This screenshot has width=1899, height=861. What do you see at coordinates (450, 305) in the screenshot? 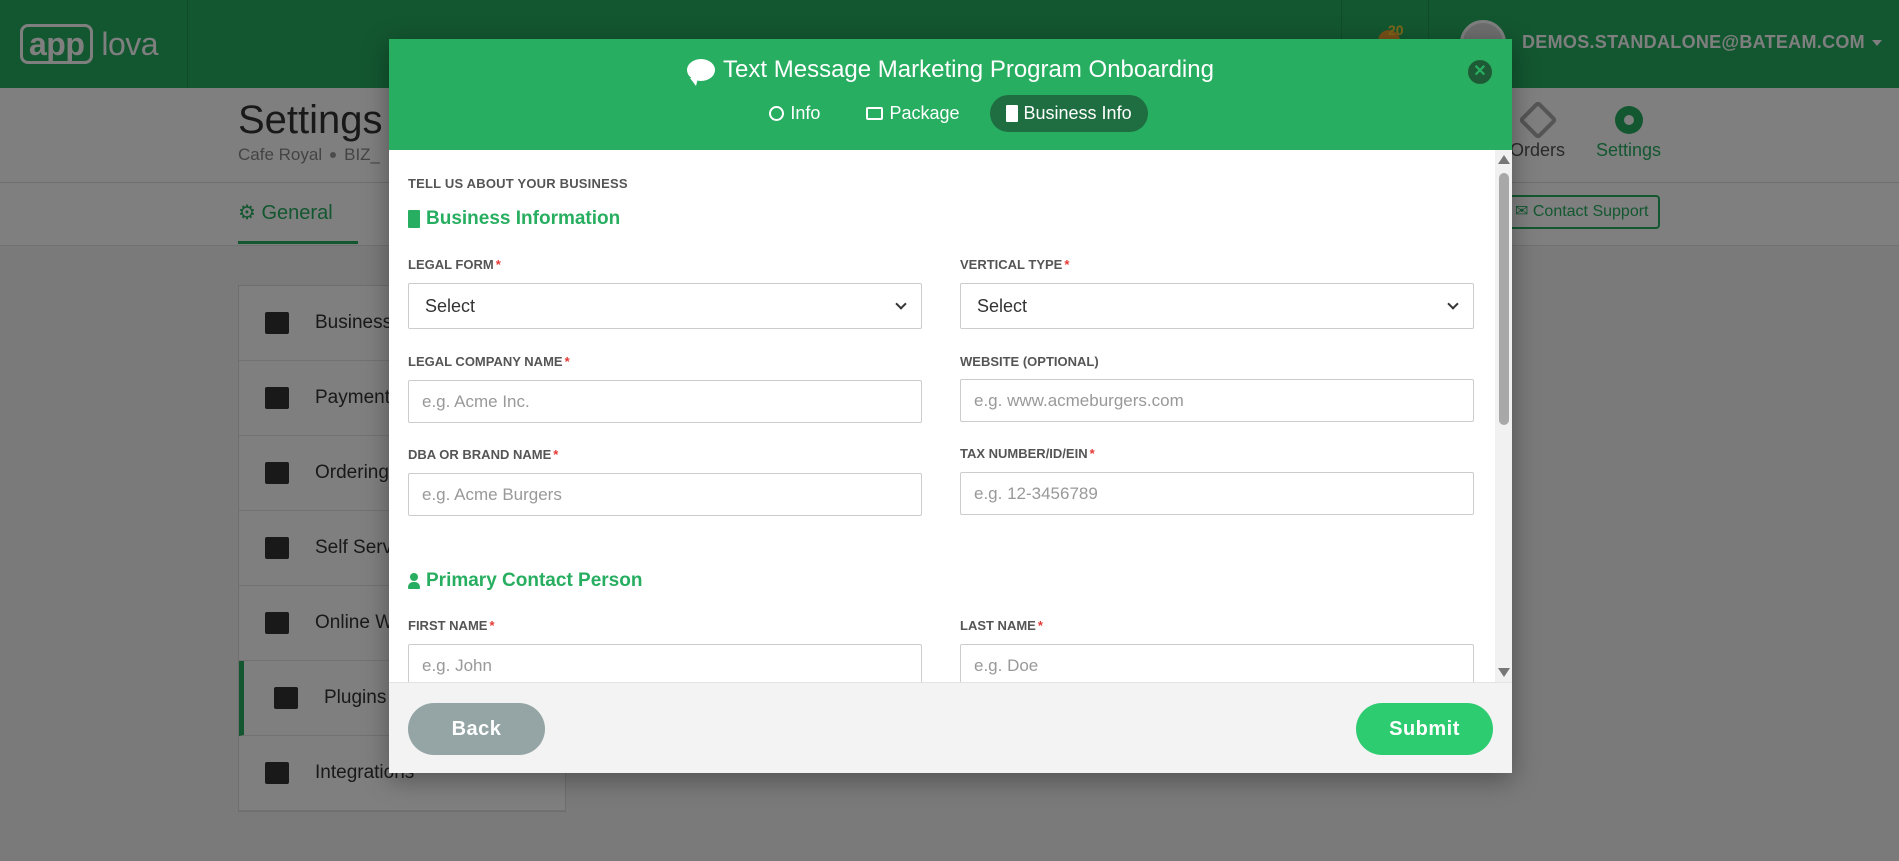
I see `legal-form-value: Select` at bounding box center [450, 305].